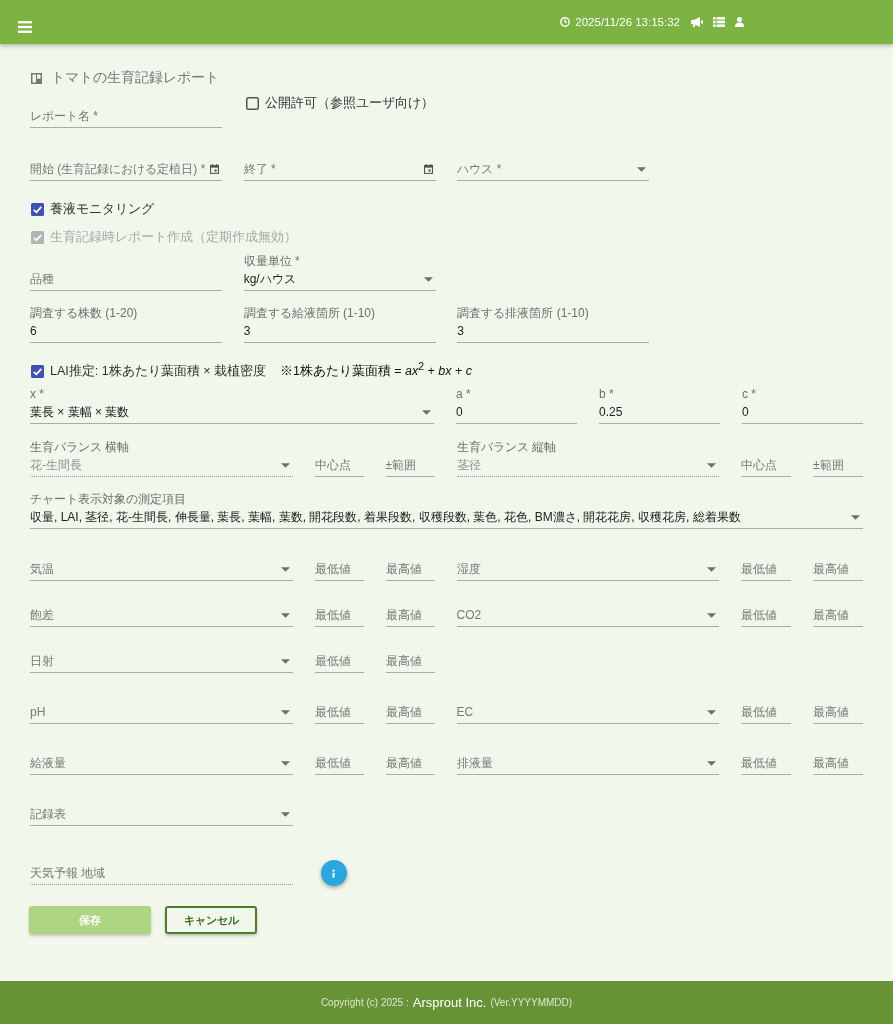 This screenshot has width=893, height=1024. What do you see at coordinates (587, 763) in the screenshot?
I see `select-field: 排液量` at bounding box center [587, 763].